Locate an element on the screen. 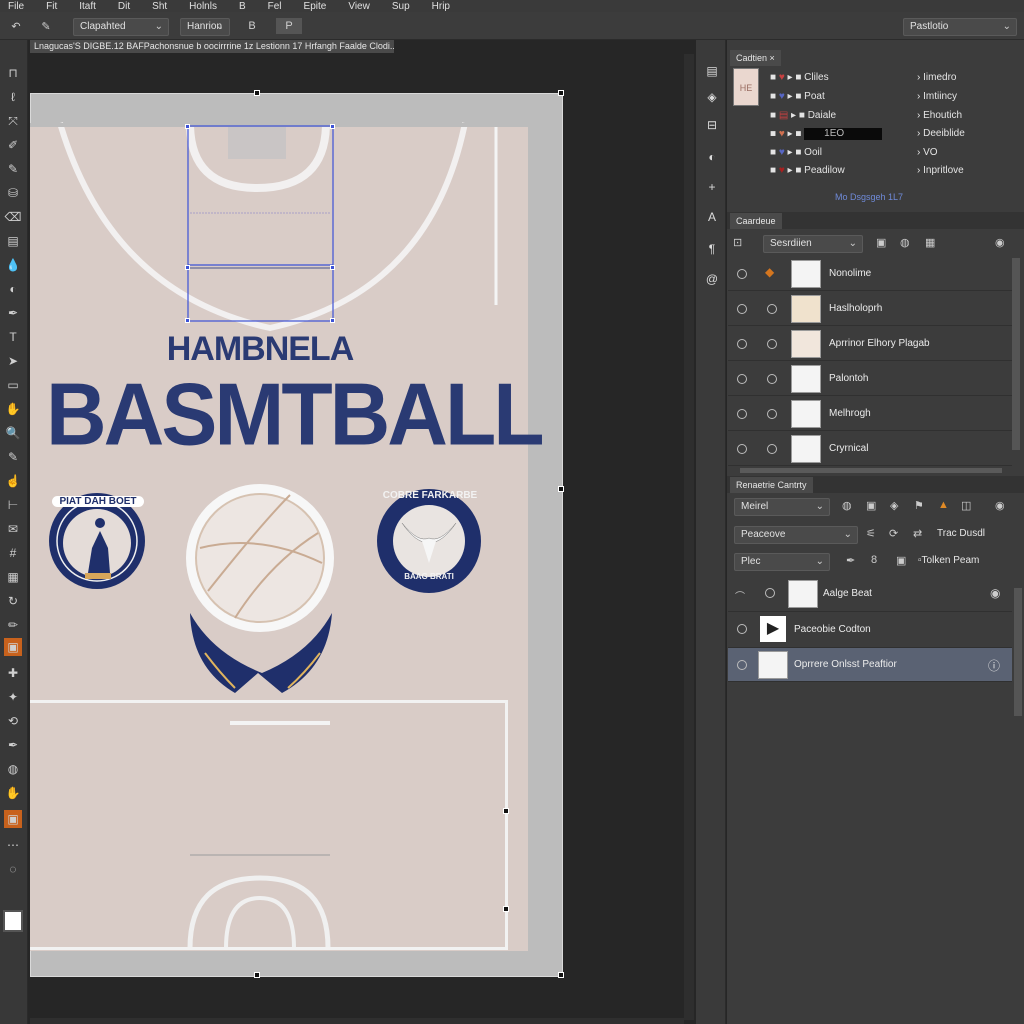 The width and height of the screenshot is (1024, 1024). close-icon: × is located at coordinates (772, 58).